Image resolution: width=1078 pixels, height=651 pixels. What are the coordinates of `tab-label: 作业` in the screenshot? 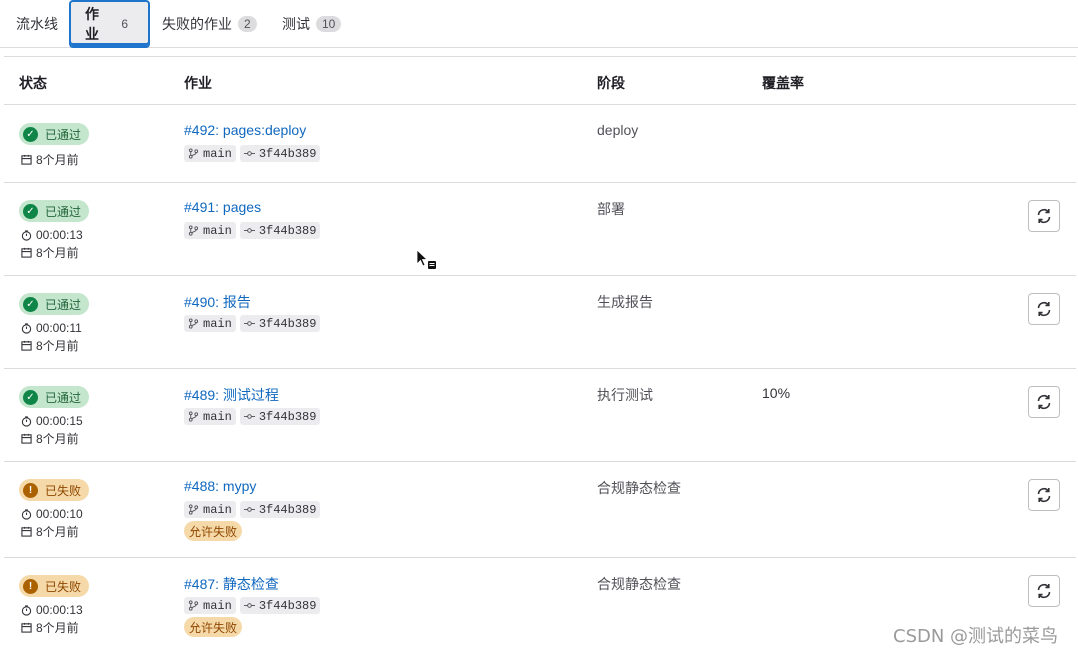 It's located at (92, 24).